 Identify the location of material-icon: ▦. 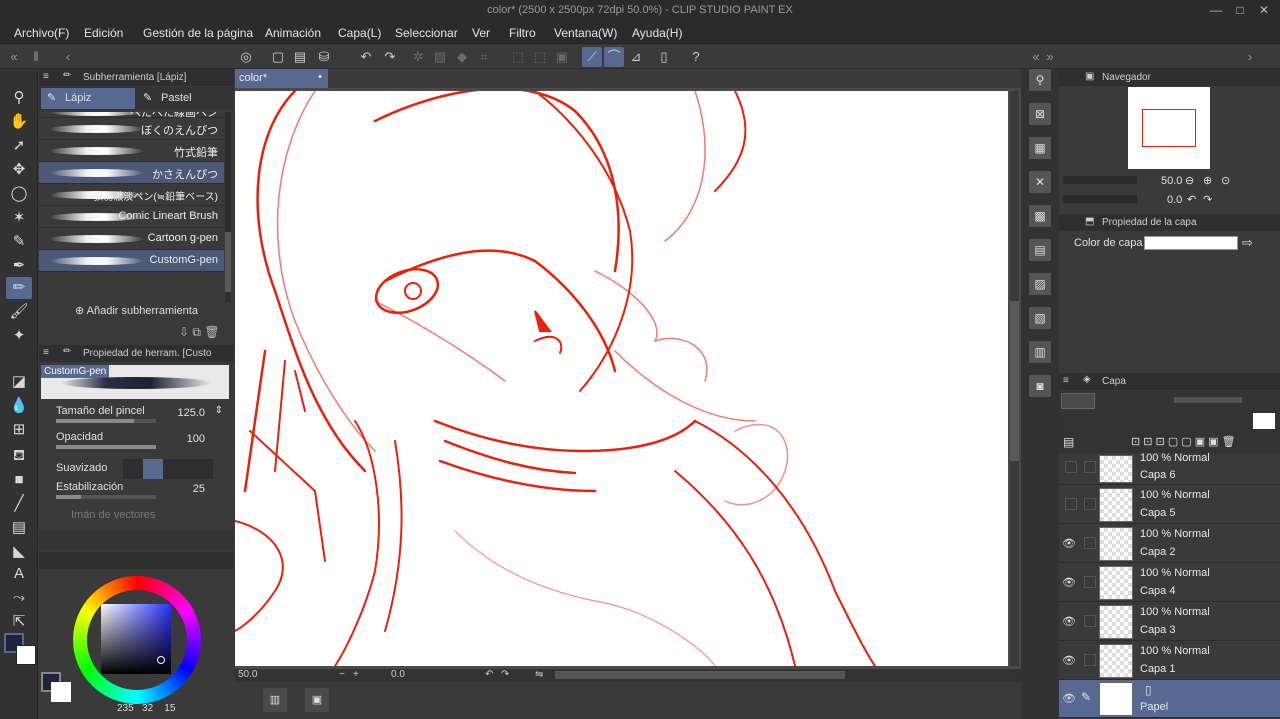
(1040, 148).